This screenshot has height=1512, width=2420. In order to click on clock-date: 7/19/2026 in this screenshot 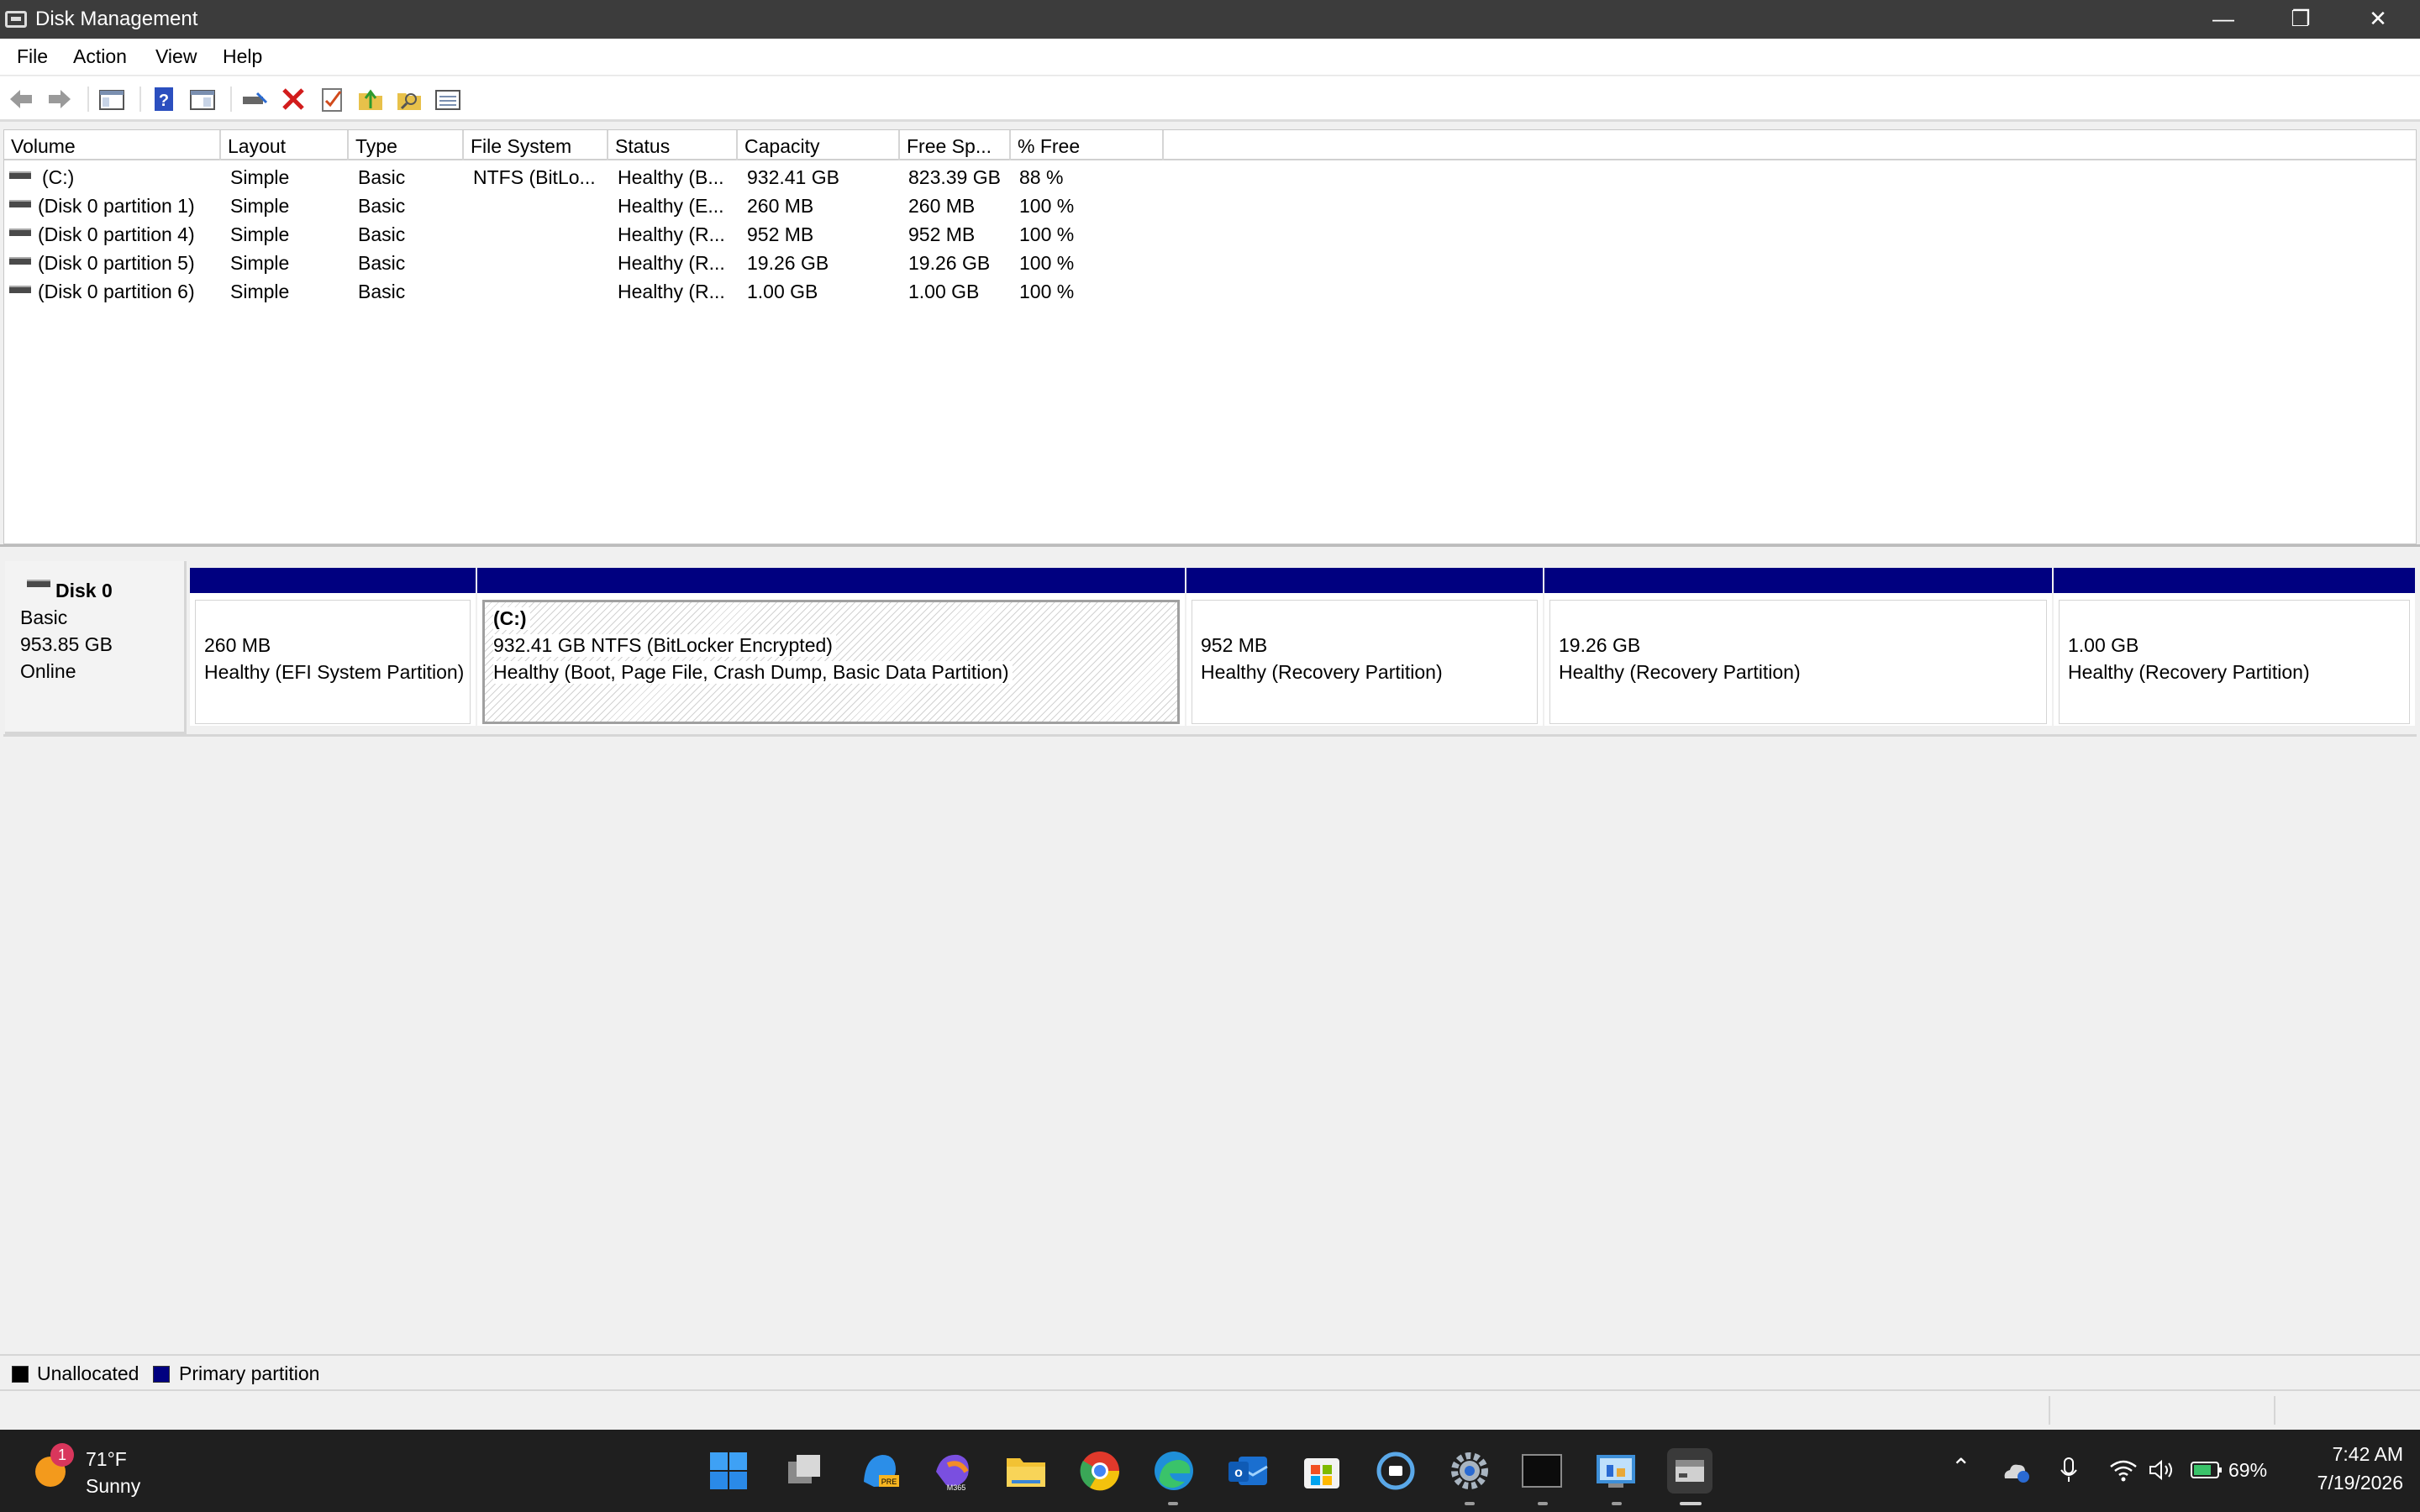, I will do `click(2360, 1483)`.